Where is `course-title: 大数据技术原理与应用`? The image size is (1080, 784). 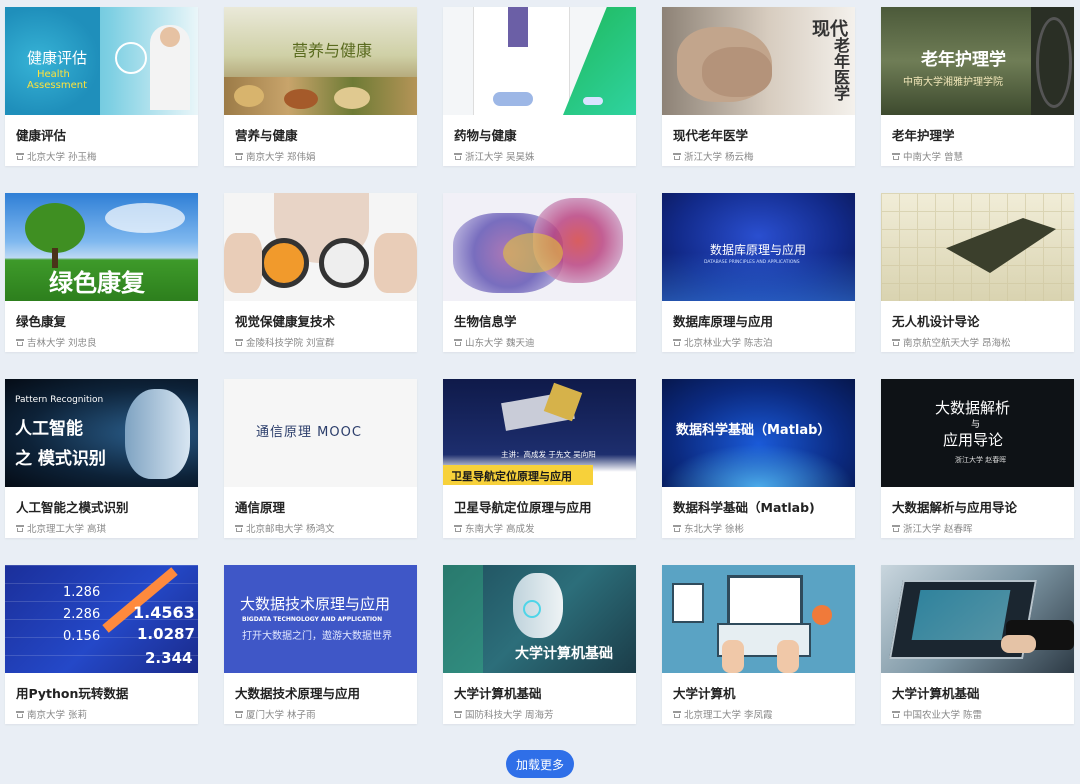
course-title: 大数据技术原理与应用 is located at coordinates (322, 692).